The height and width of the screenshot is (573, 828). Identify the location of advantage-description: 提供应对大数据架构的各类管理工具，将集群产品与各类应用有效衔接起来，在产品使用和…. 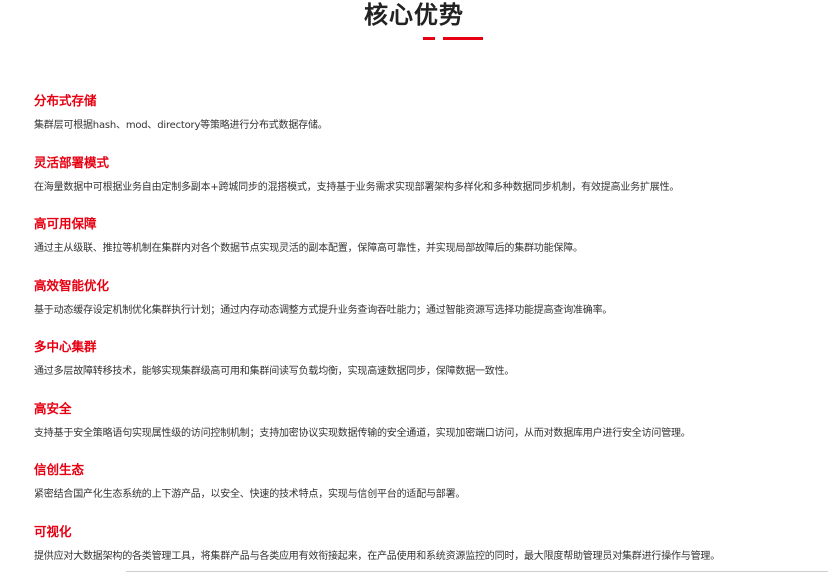
(377, 556).